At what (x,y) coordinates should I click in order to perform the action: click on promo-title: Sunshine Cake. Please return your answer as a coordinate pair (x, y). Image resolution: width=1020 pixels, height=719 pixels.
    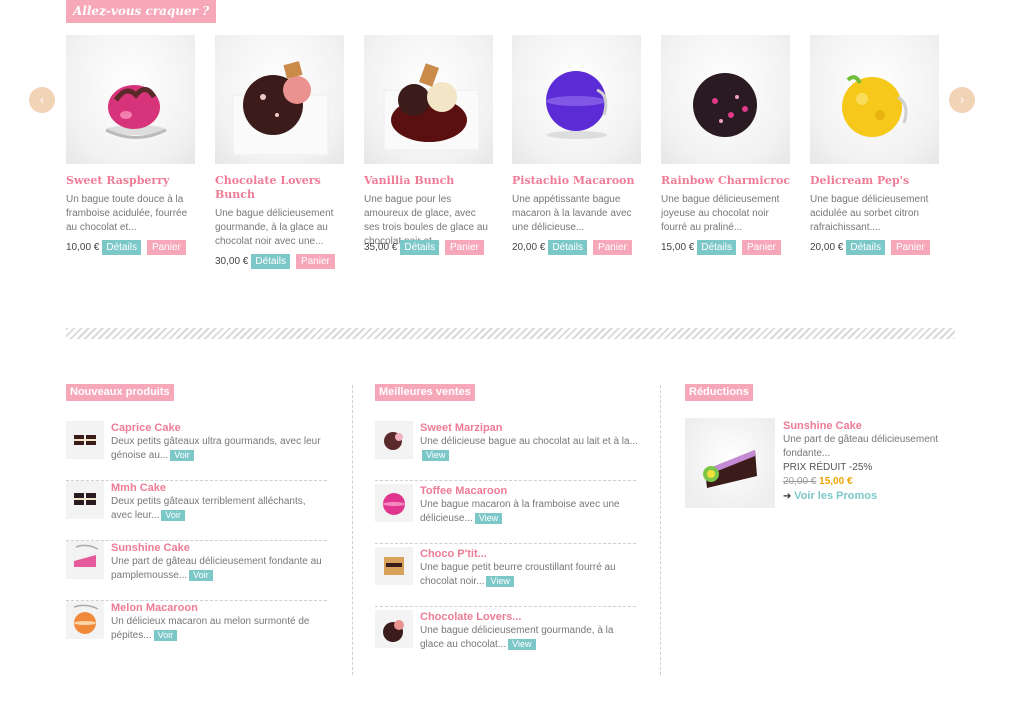
    Looking at the image, I should click on (868, 426).